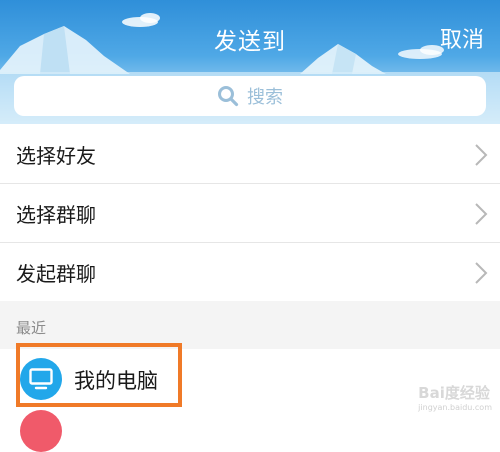  What do you see at coordinates (455, 407) in the screenshot?
I see `watermark-subtext: jingyan.baidu.com` at bounding box center [455, 407].